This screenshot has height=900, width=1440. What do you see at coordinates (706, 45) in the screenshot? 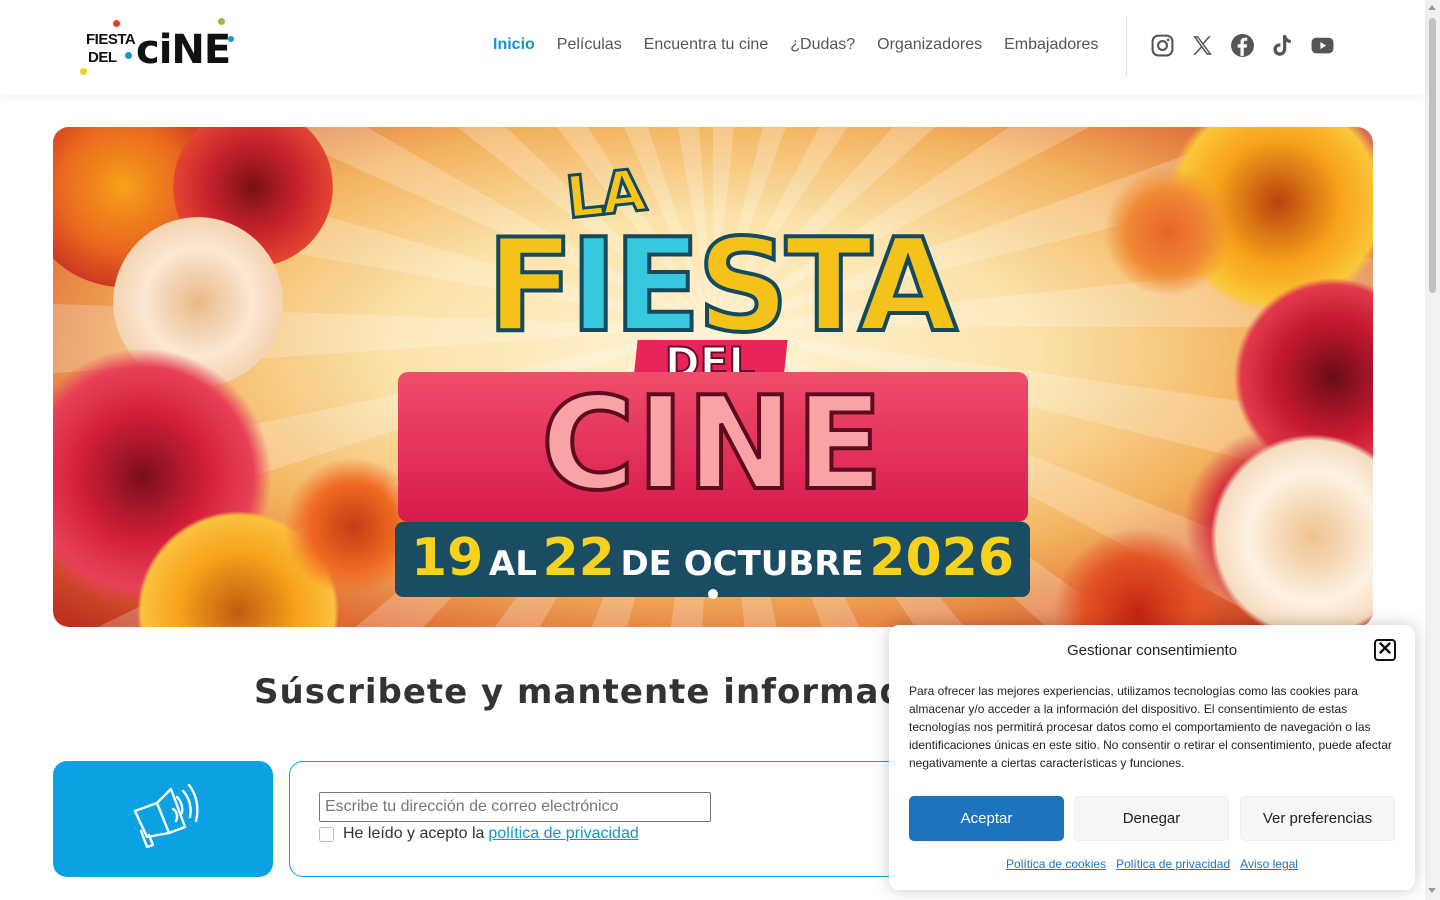
I see `nav-item-encuentra-tu-cine: Encuentra tu cine` at bounding box center [706, 45].